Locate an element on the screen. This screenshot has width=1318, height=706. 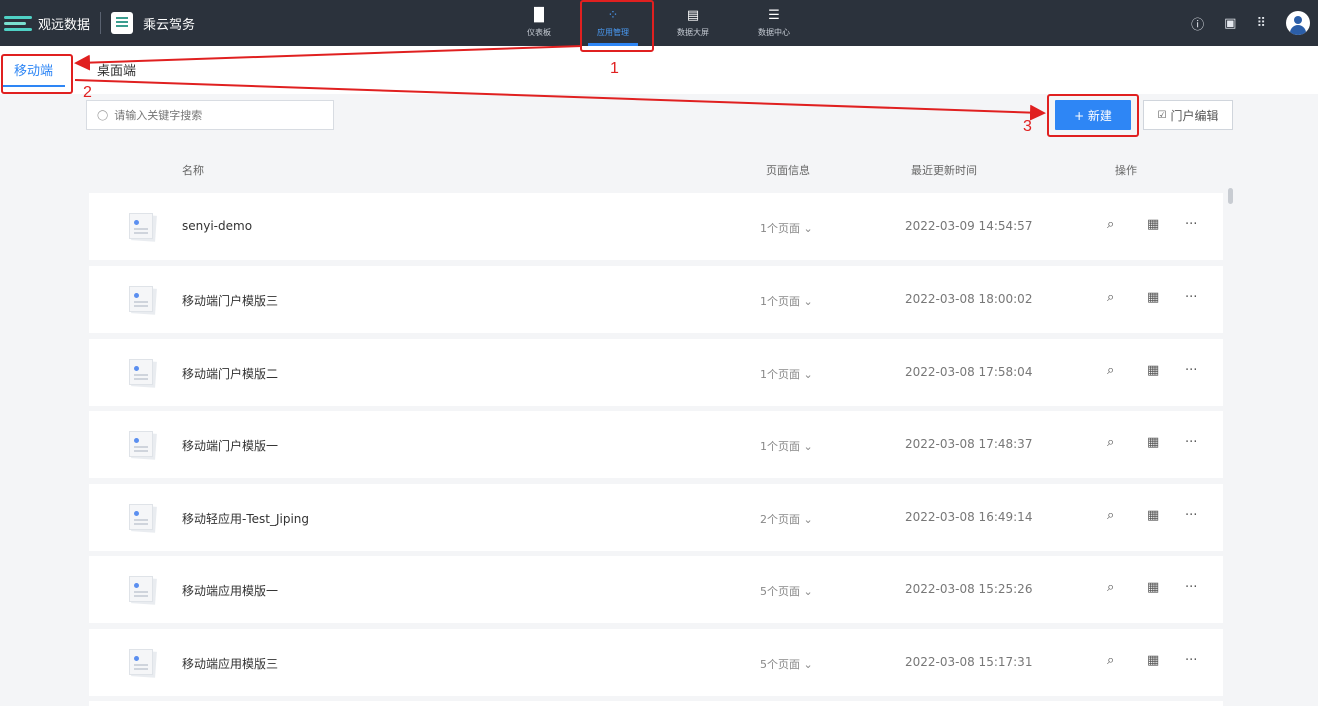
annotation-arrows is located at coordinates (560, 83).